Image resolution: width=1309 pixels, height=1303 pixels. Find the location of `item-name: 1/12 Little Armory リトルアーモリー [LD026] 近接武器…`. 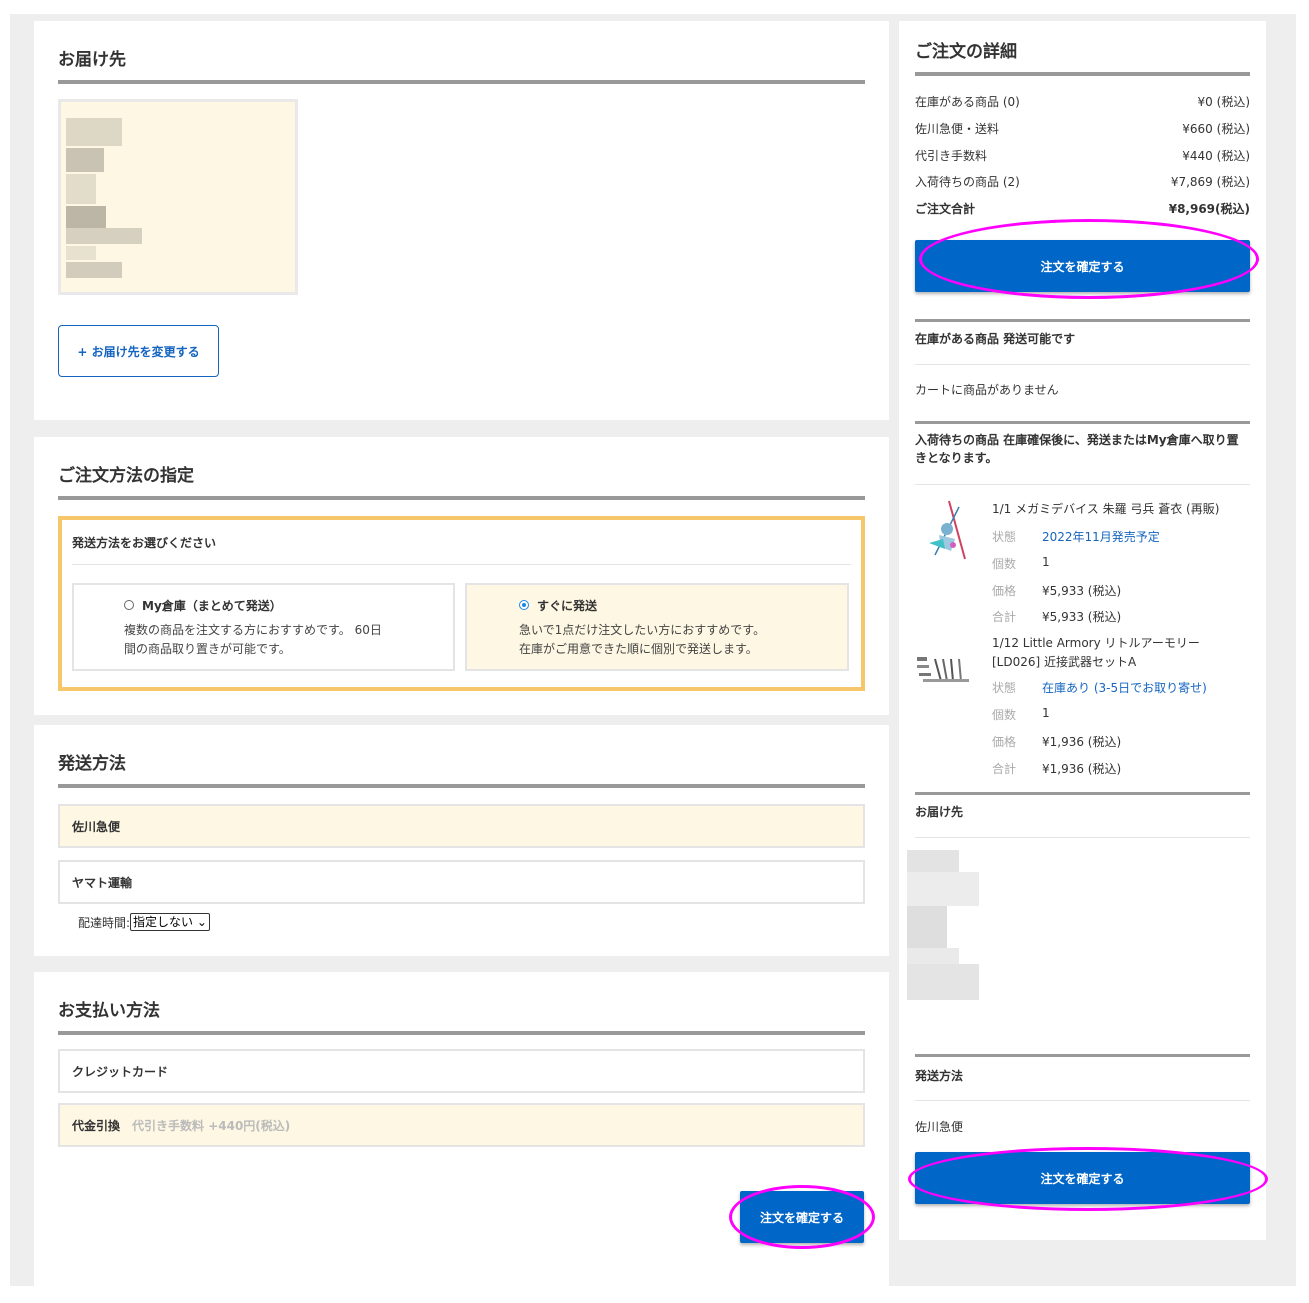

item-name: 1/12 Little Armory リトルアーモリー [LD026] 近接武器… is located at coordinates (1117, 653).